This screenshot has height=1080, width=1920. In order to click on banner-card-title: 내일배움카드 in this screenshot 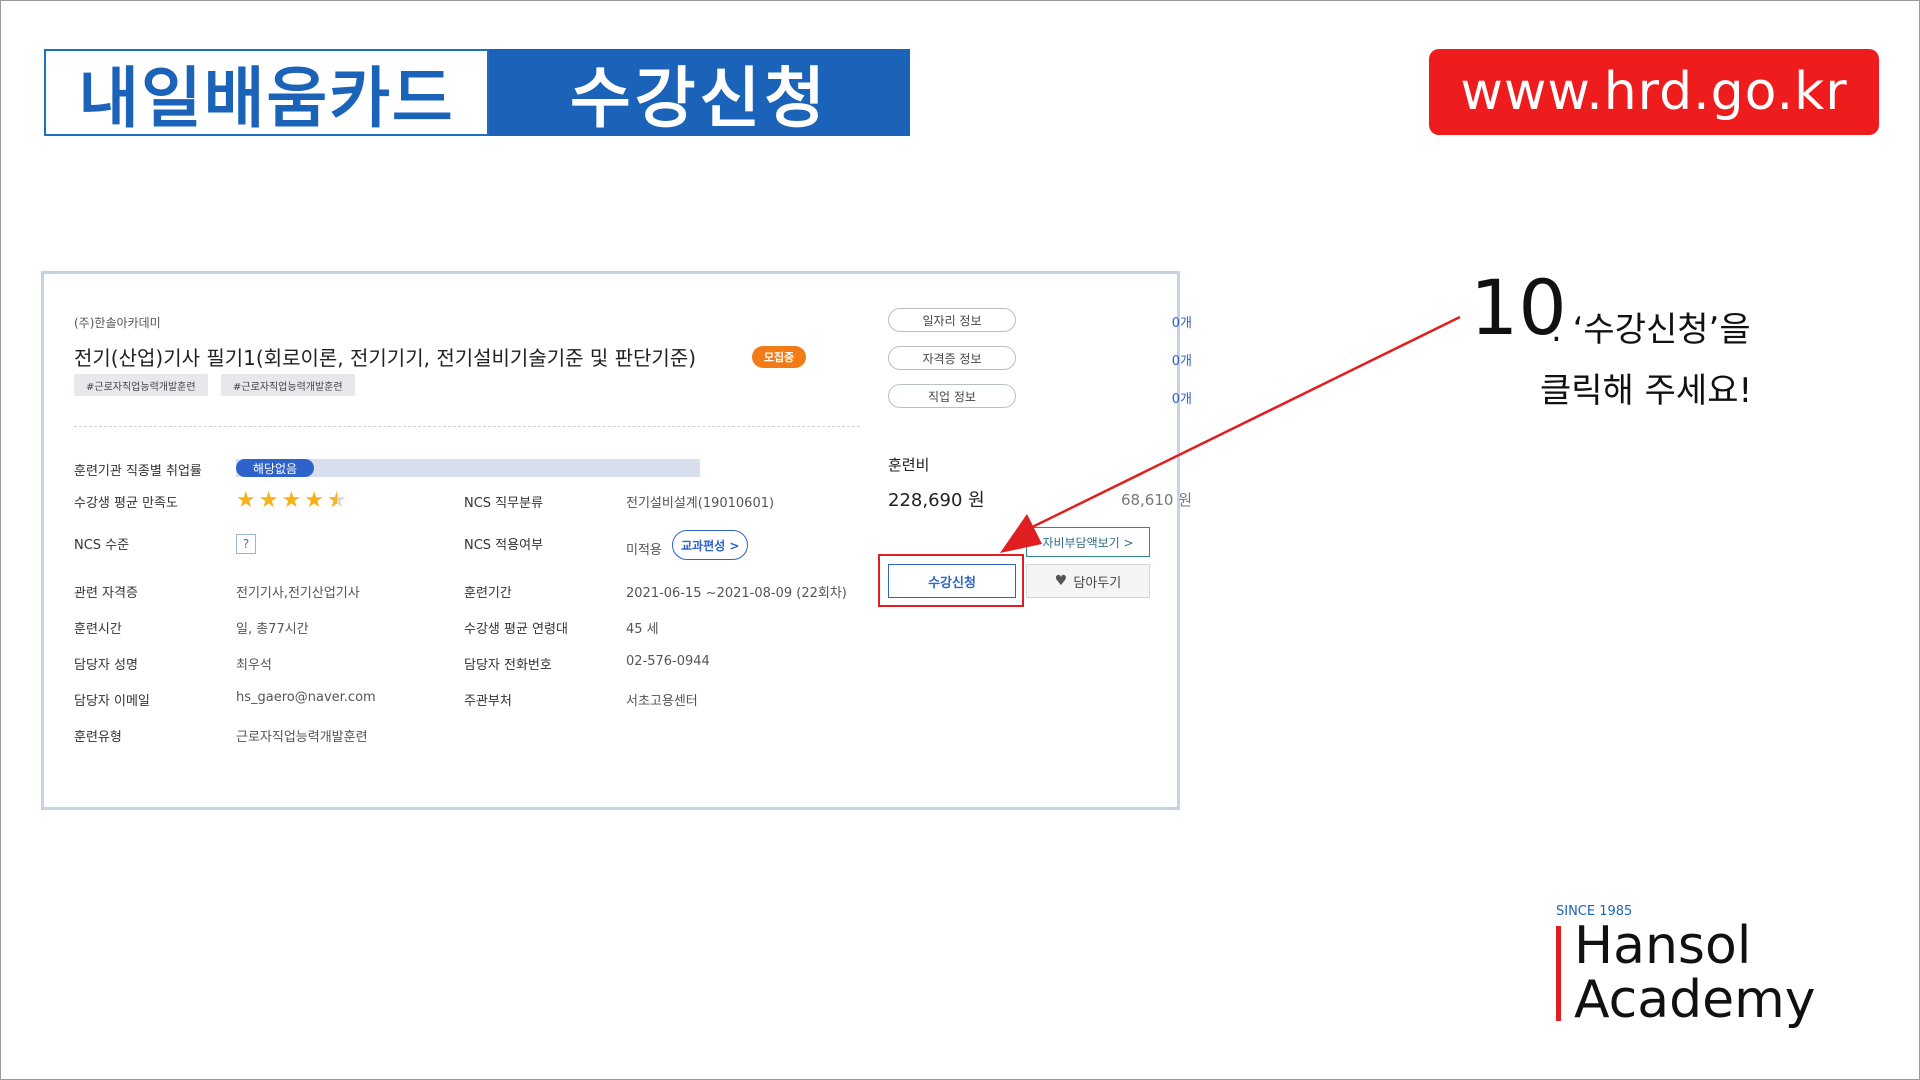, I will do `click(266, 93)`.